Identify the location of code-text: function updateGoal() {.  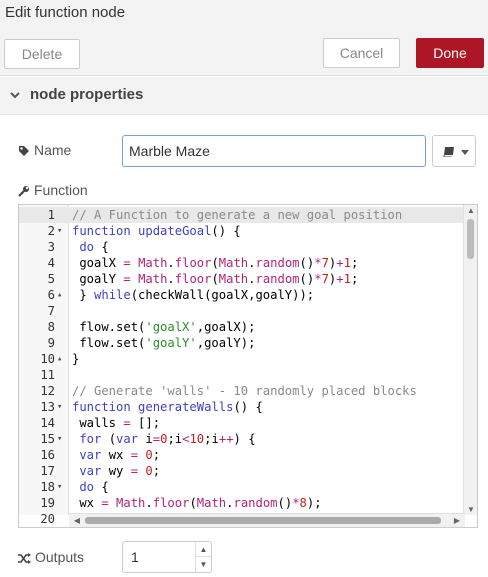
(156, 231).